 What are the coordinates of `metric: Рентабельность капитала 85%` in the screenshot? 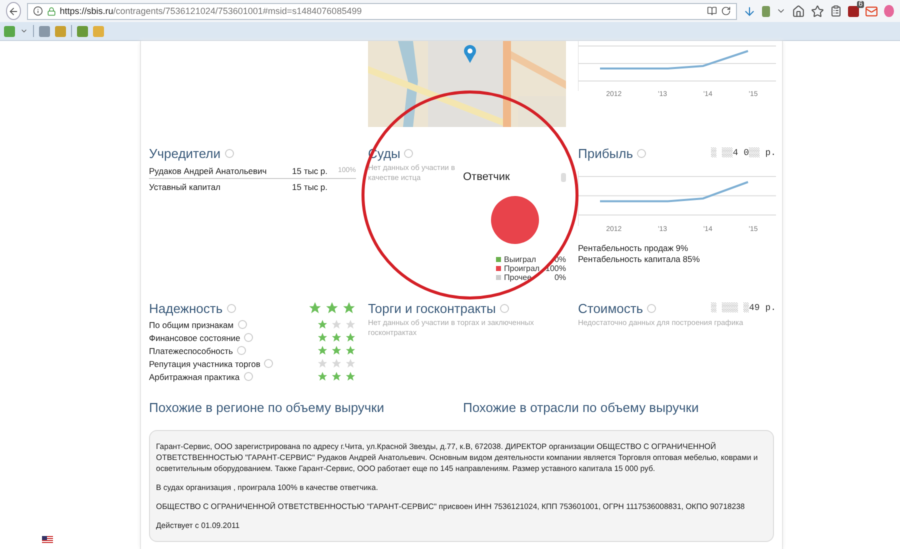 It's located at (639, 259).